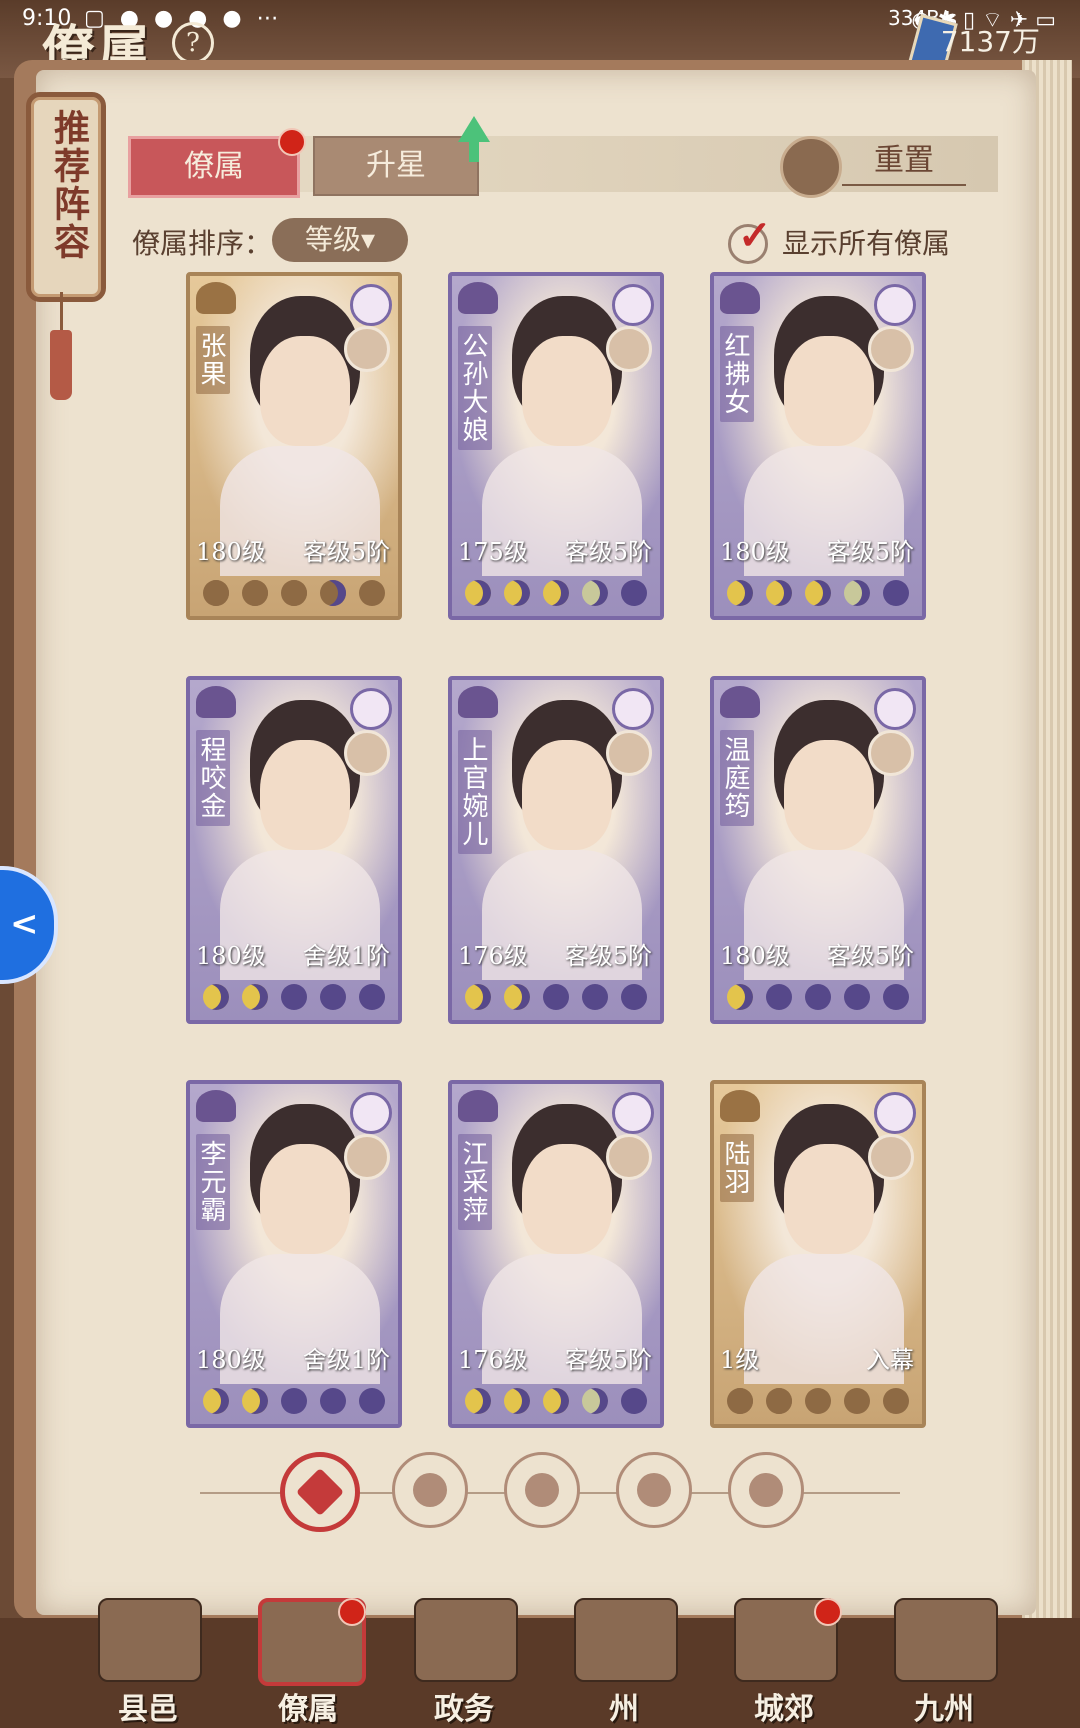 The image size is (1080, 1728). Describe the element at coordinates (475, 792) in the screenshot. I see `retainer-name: 上官婉儿` at that location.